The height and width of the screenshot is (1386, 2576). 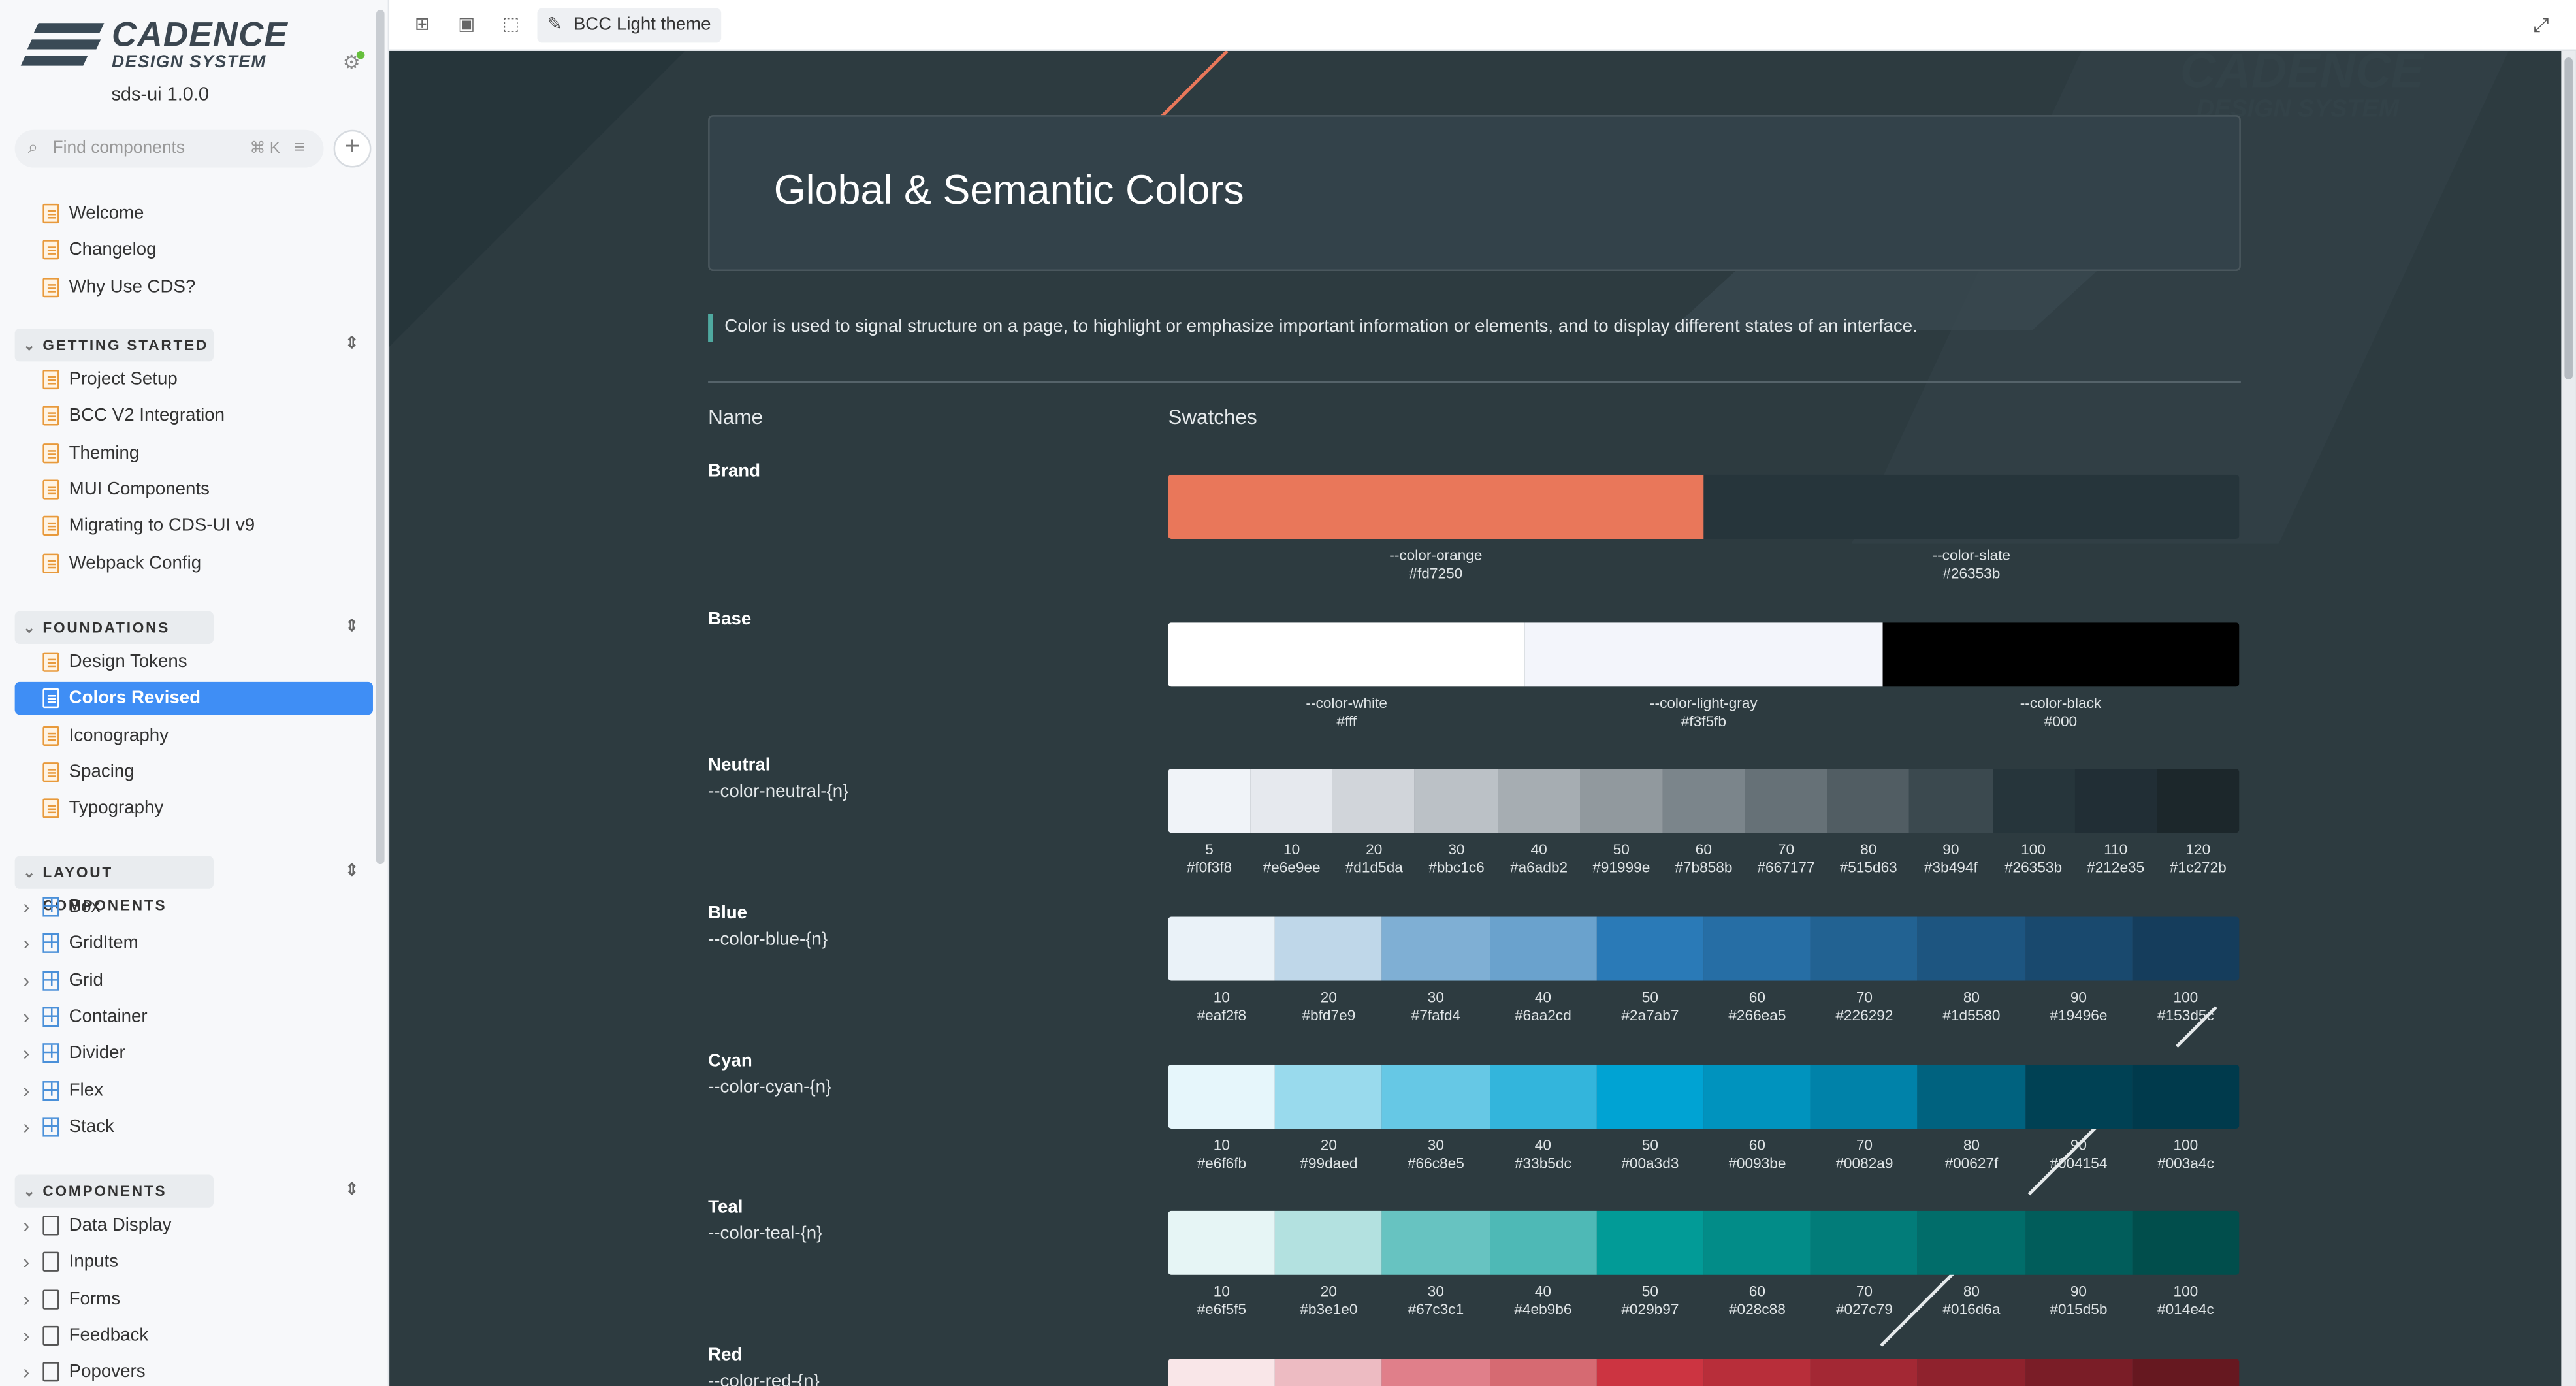 I want to click on section-getting-started: ⌄ GETTING STARTED ⇕, so click(x=186, y=345).